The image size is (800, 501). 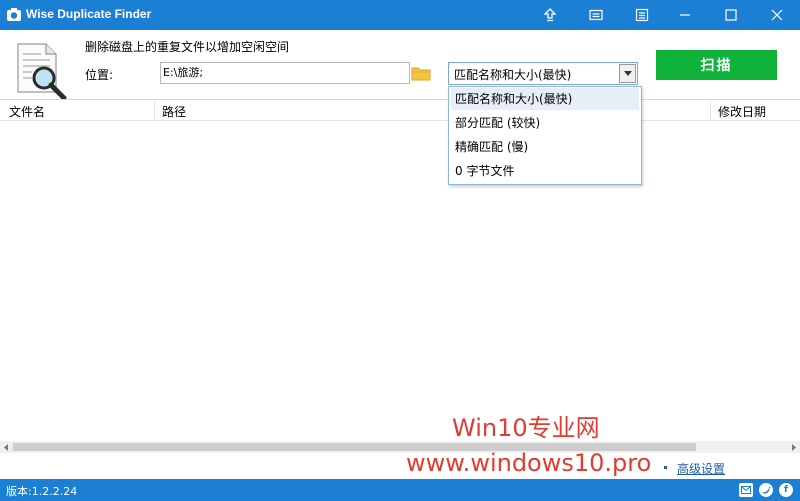 I want to click on scan-button: 扫描, so click(x=716, y=65).